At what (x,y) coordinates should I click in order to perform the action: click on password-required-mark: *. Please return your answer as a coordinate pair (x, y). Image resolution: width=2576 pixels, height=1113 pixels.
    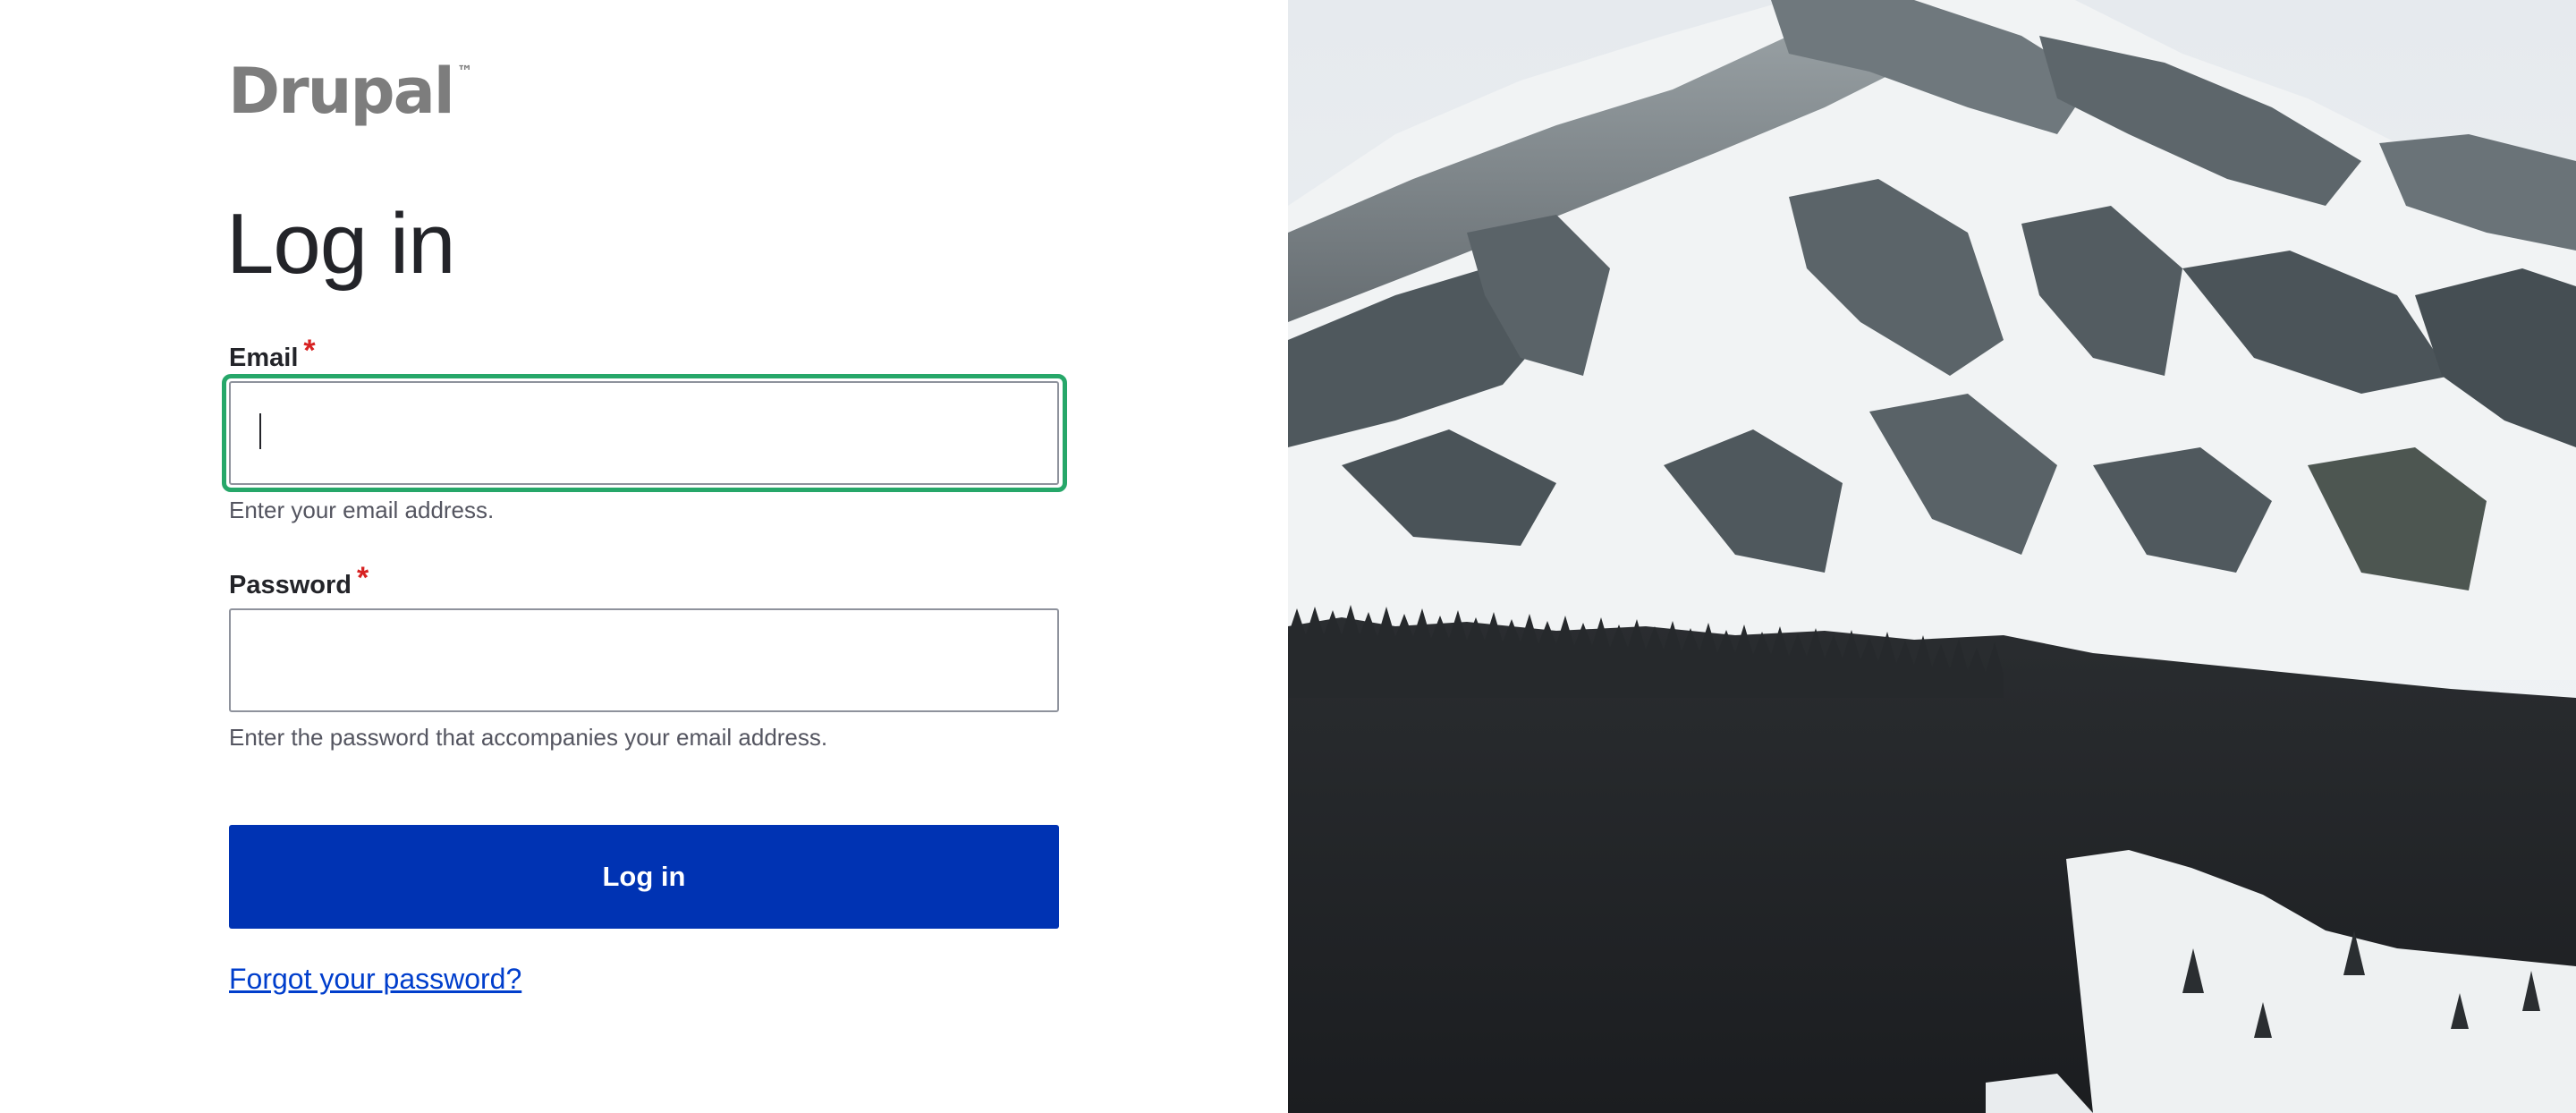
    Looking at the image, I should click on (363, 578).